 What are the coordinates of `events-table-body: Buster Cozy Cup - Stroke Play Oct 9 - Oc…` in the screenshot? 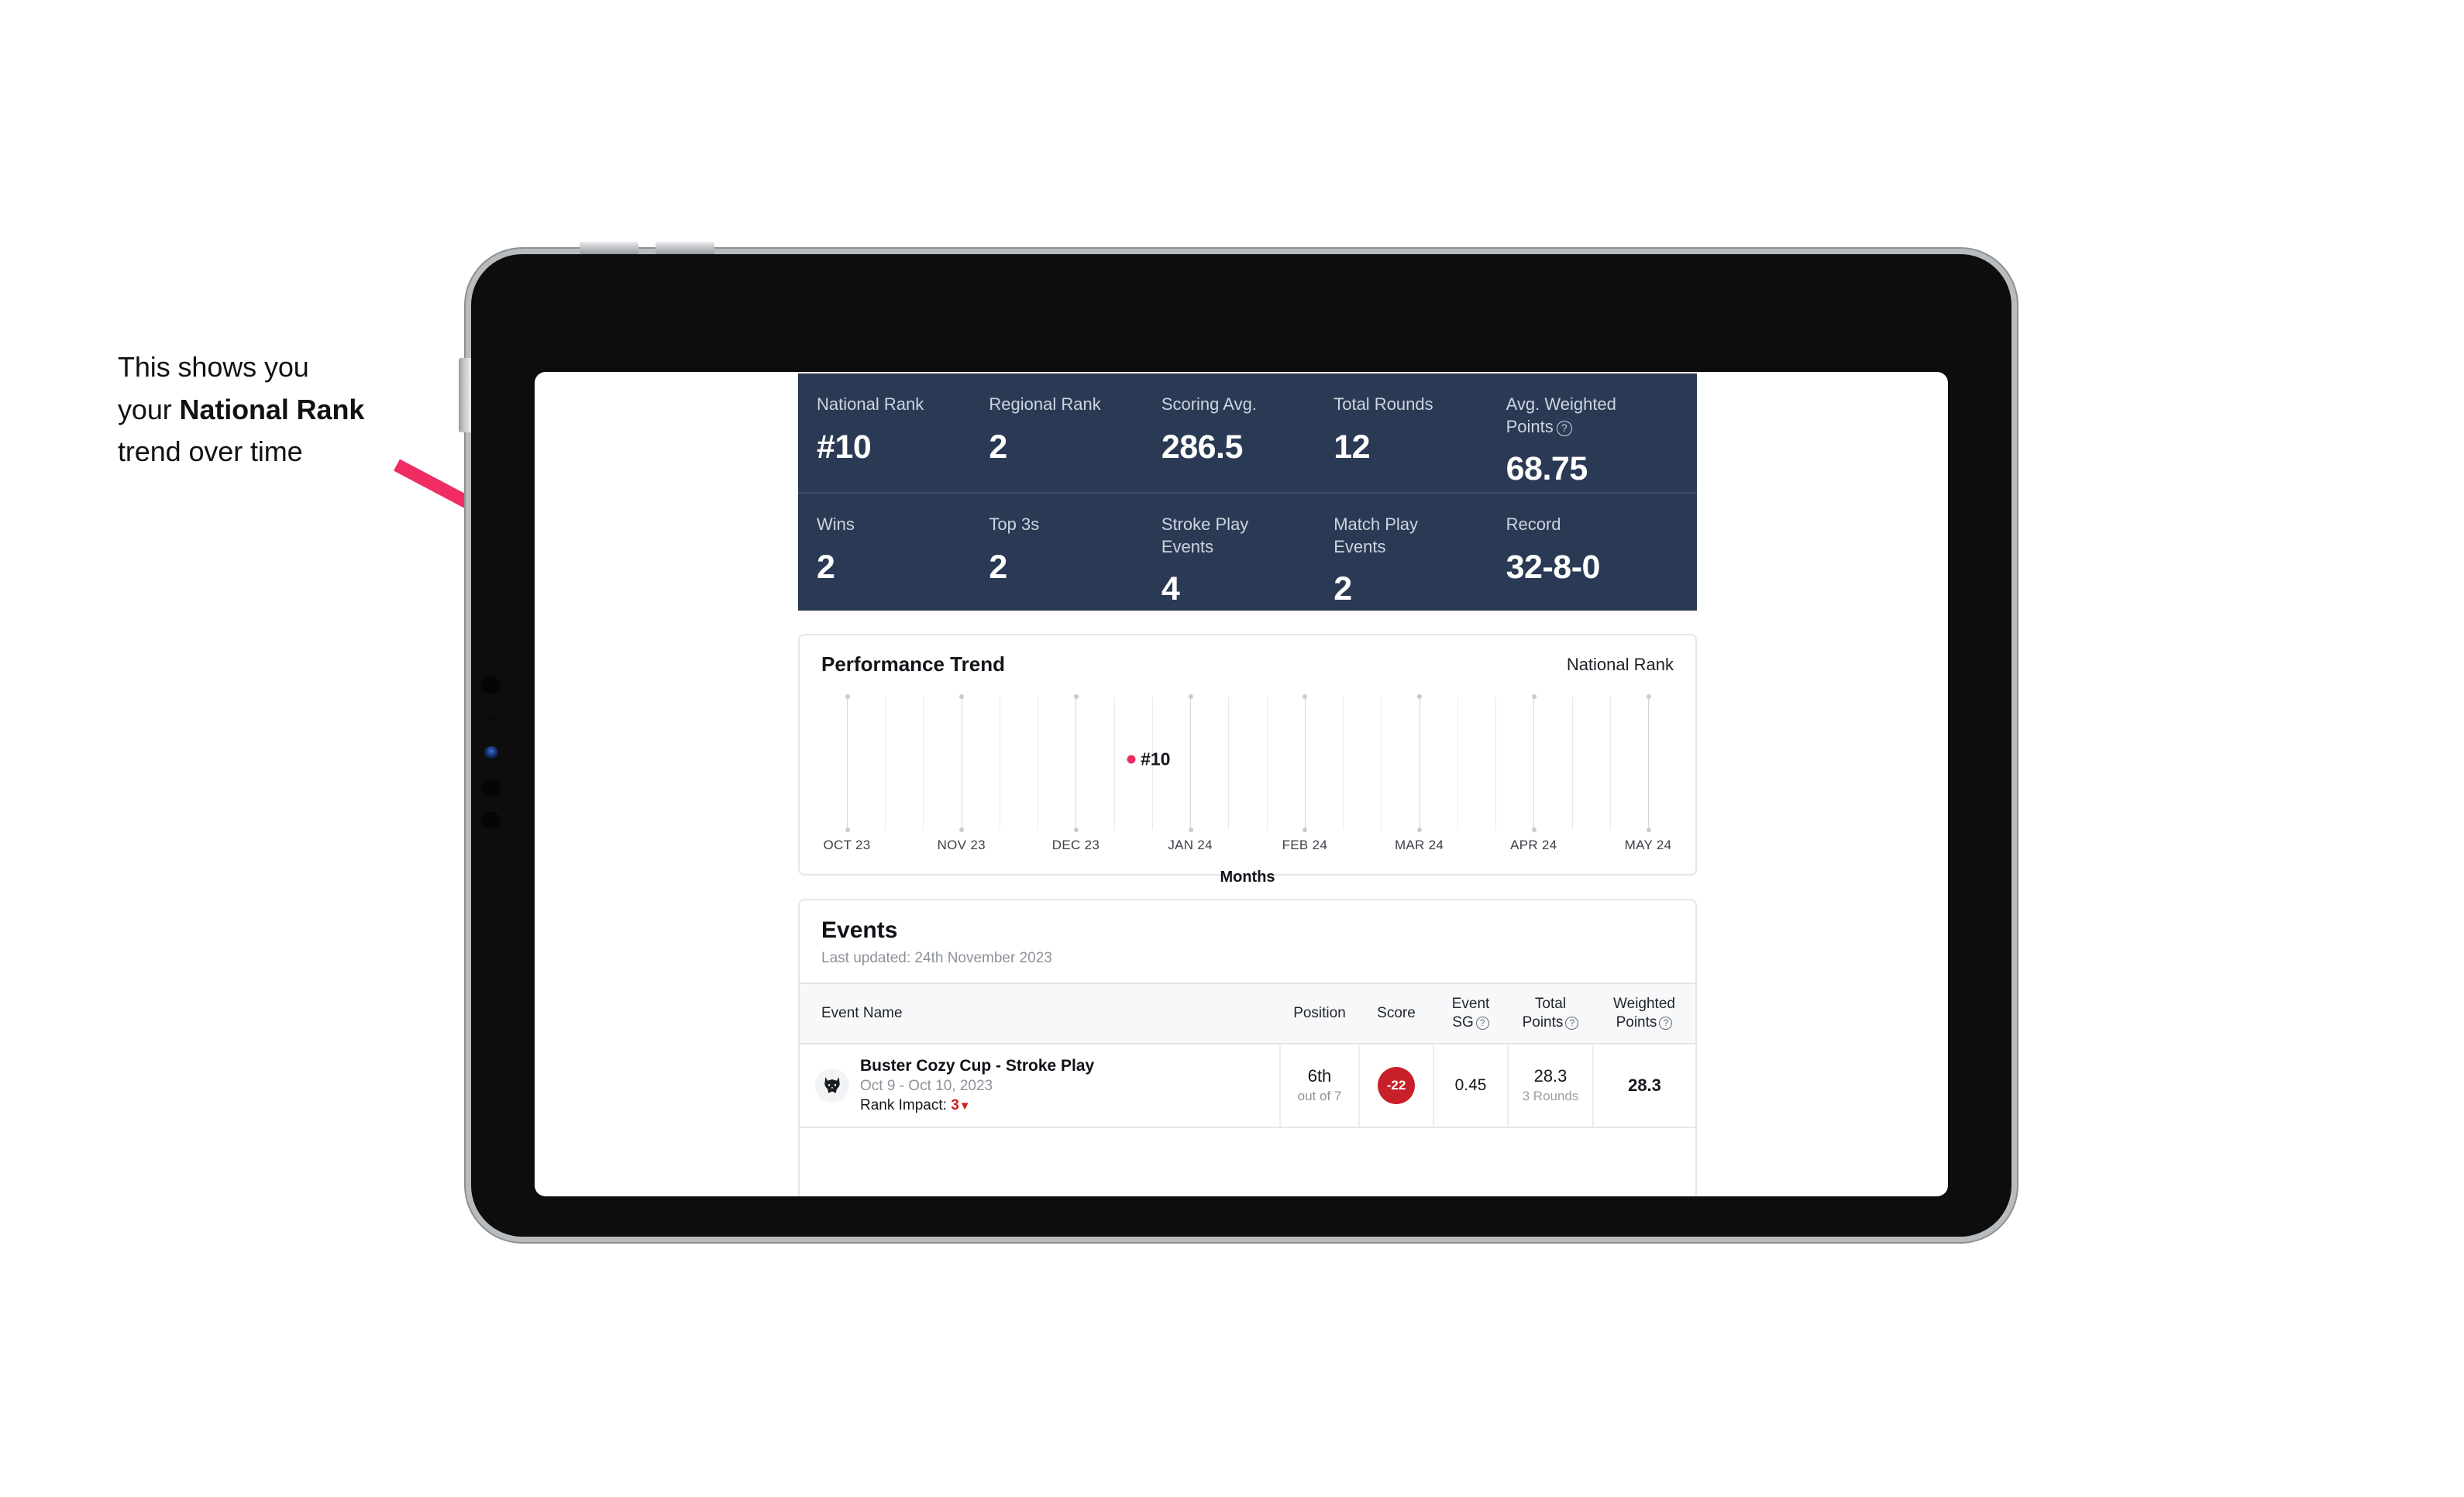 It's located at (1247, 1085).